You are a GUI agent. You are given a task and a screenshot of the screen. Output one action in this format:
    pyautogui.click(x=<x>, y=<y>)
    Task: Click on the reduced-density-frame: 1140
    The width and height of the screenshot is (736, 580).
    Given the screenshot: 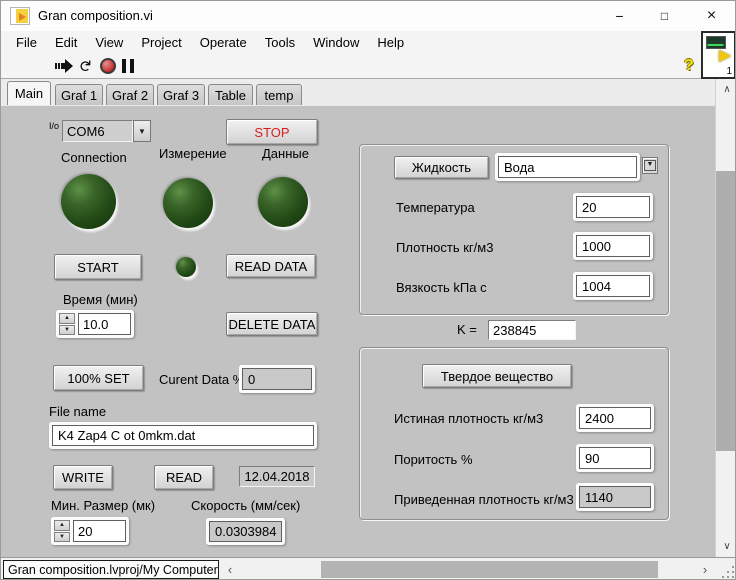 What is the action you would take?
    pyautogui.click(x=615, y=497)
    